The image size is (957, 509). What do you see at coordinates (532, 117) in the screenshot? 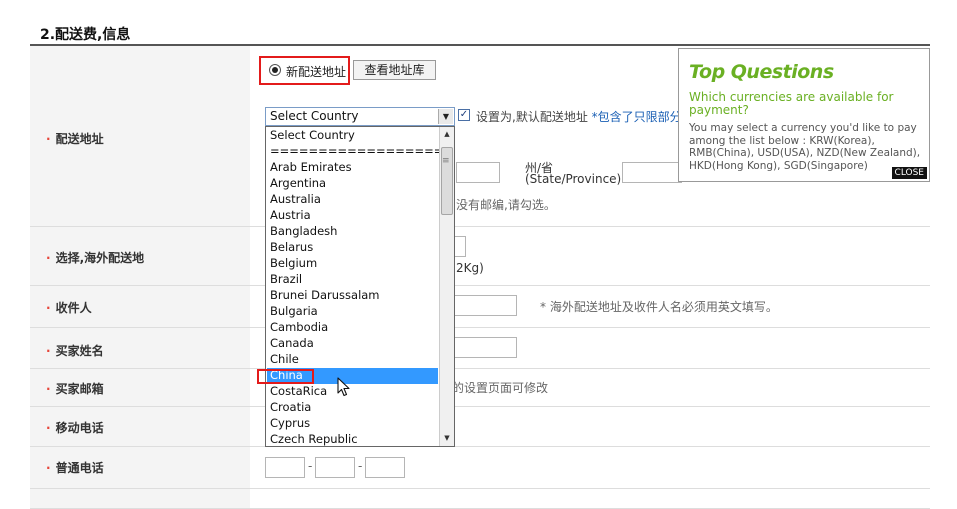
I see `default-address-text: 设置为,默认配送地址` at bounding box center [532, 117].